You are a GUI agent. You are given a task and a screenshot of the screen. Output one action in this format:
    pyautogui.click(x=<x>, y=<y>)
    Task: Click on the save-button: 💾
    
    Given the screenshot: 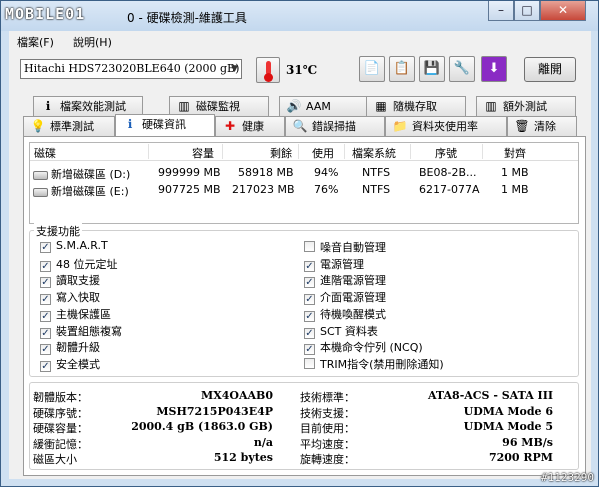 What is the action you would take?
    pyautogui.click(x=432, y=69)
    